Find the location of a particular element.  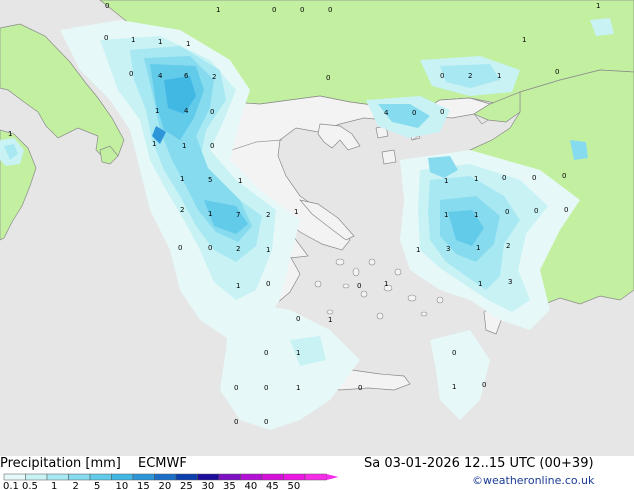

island-limnos is located at coordinates (389, 157).